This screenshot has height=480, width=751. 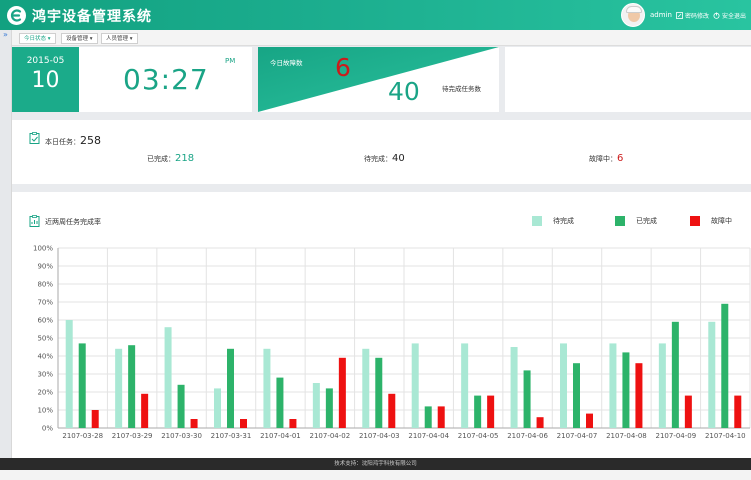 I want to click on change-password-label: 密码修改, so click(x=697, y=16).